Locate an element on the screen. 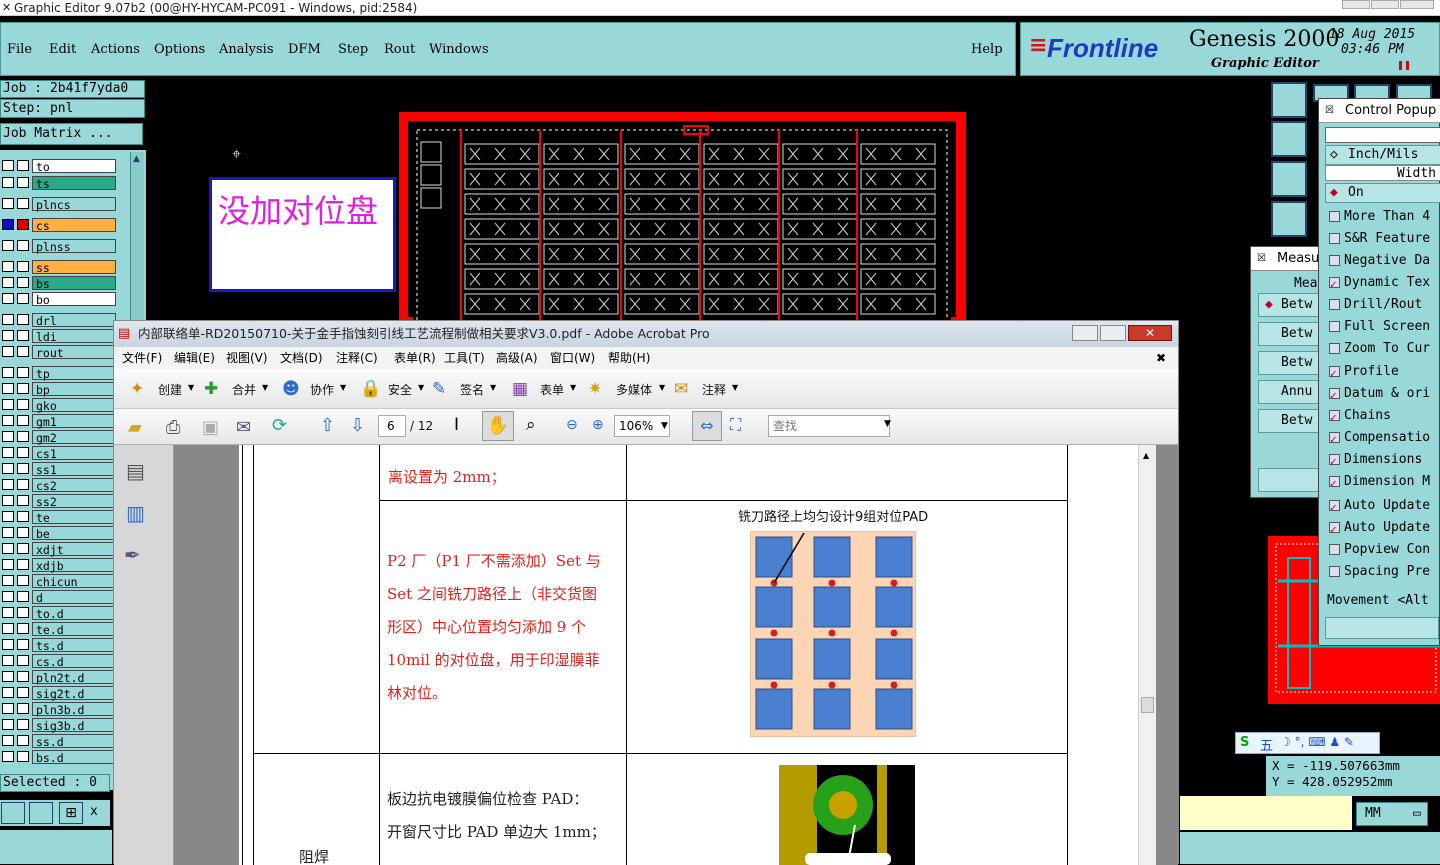 The height and width of the screenshot is (865, 1440). layer-name: bs is located at coordinates (74, 283).